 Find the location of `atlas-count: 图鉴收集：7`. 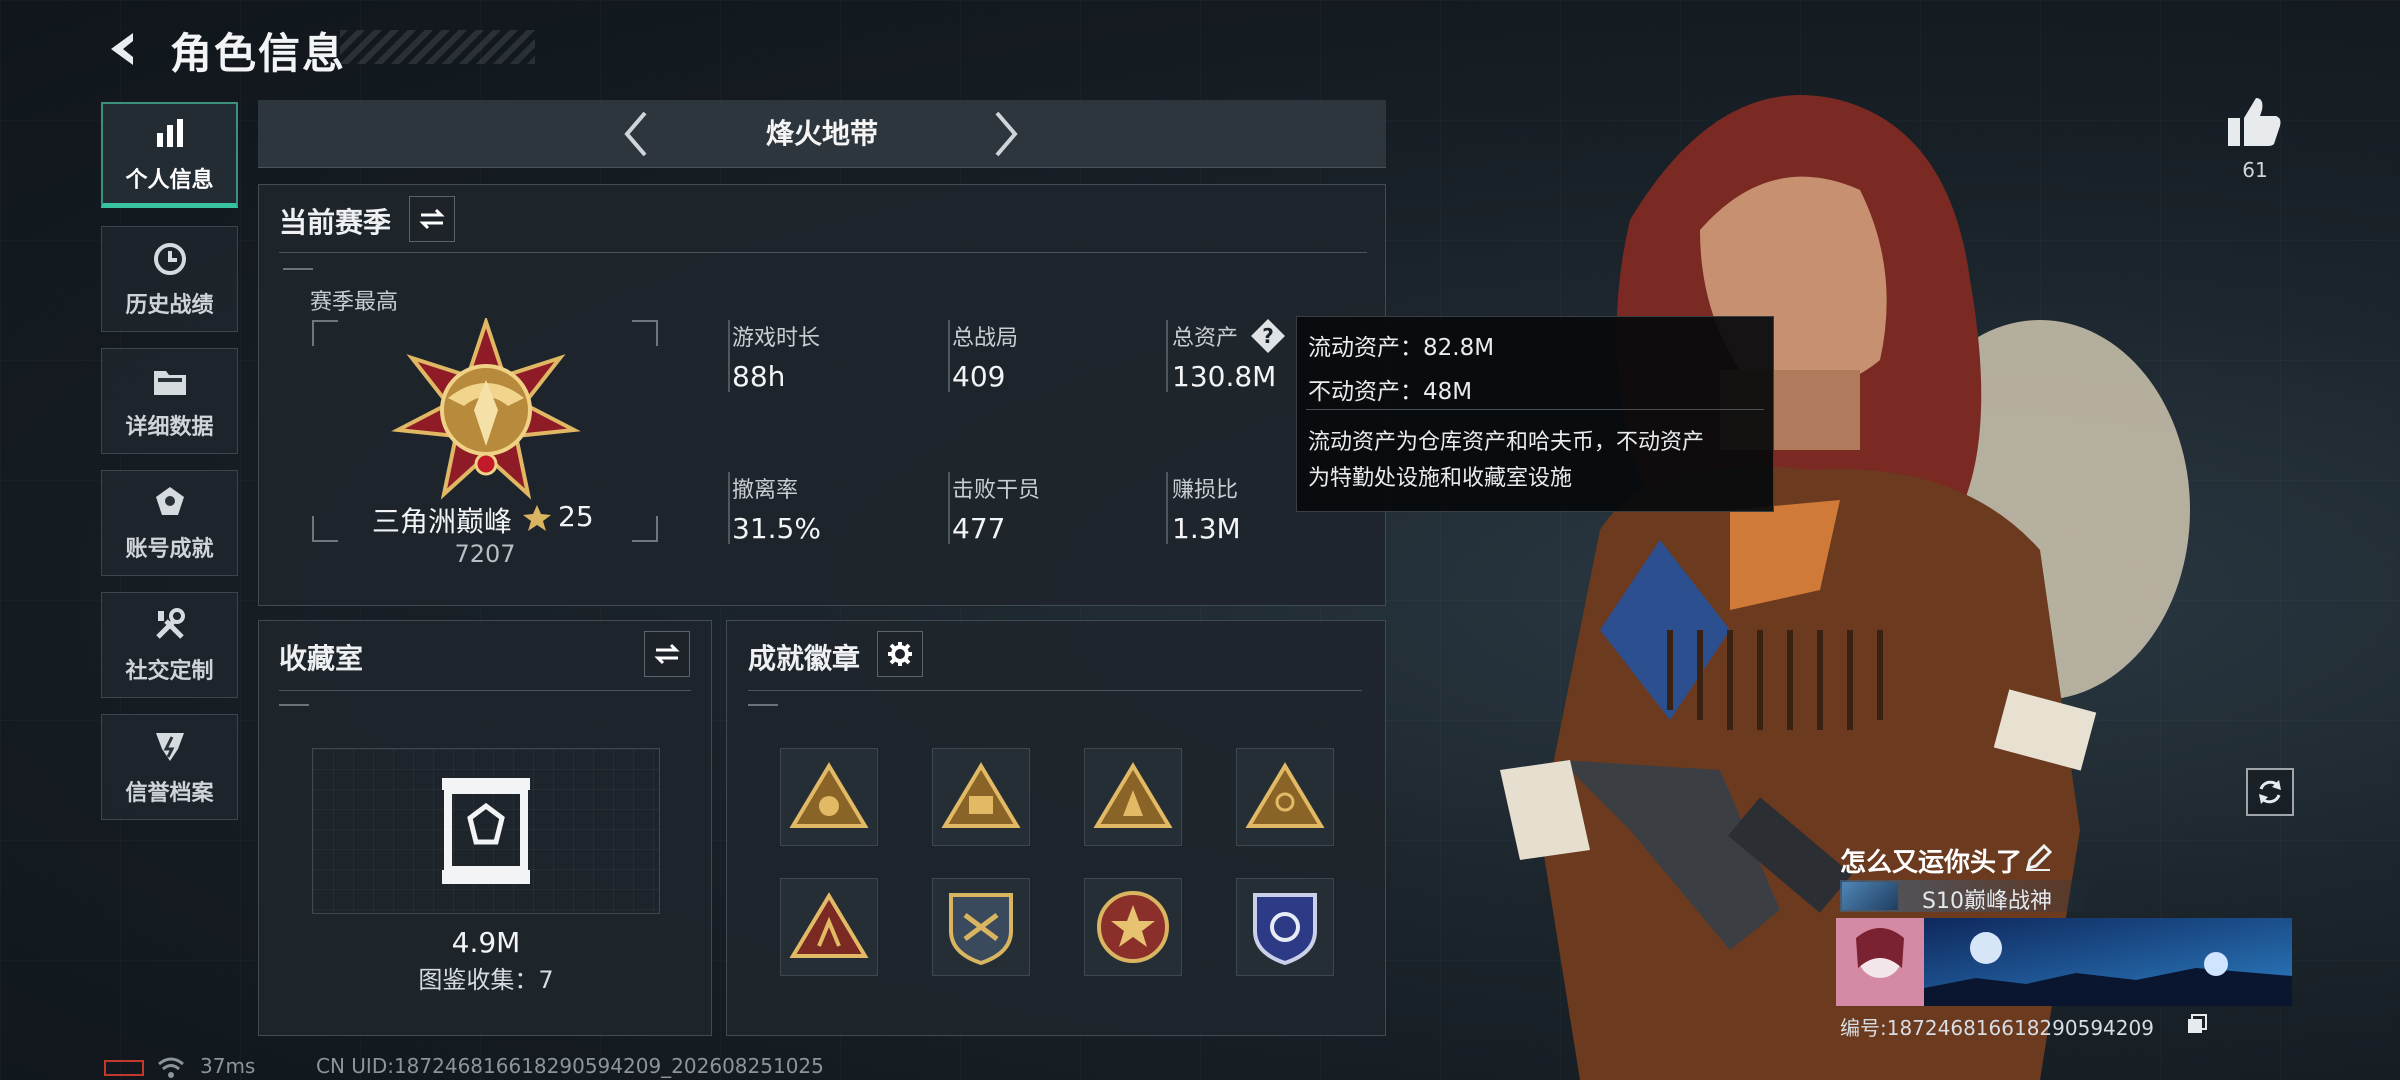

atlas-count: 图鉴收集：7 is located at coordinates (486, 980).